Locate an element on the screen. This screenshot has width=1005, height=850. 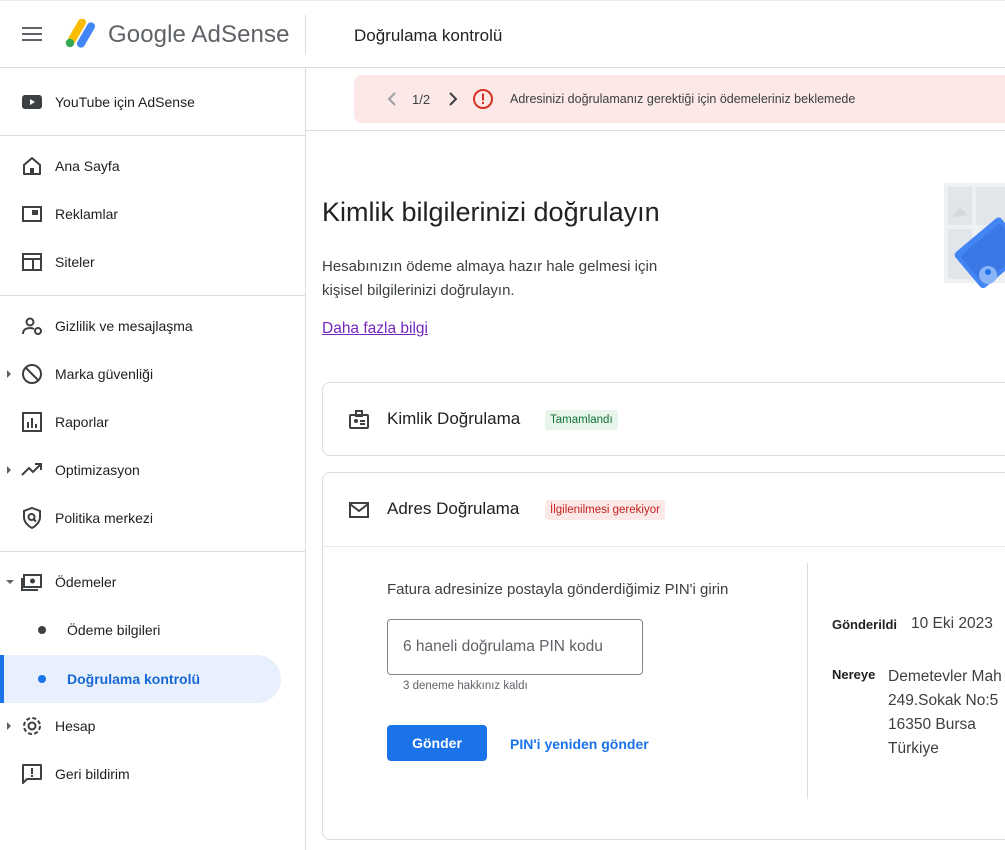
sidebar-item-label: Marka güvenliği is located at coordinates (104, 374).